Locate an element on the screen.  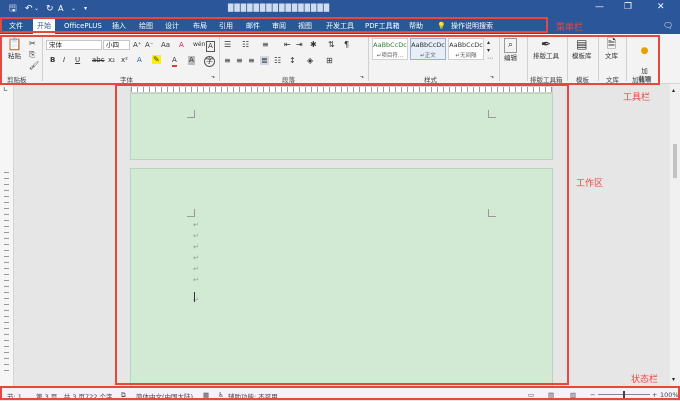
more-icon: ▾ is located at coordinates (85, 9).